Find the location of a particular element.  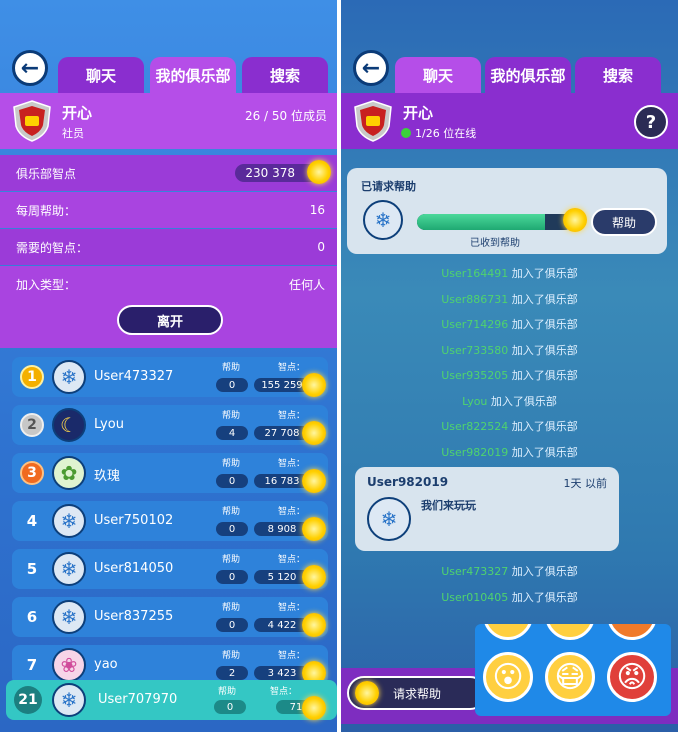

stat-value: 任何人 is located at coordinates (306, 284).